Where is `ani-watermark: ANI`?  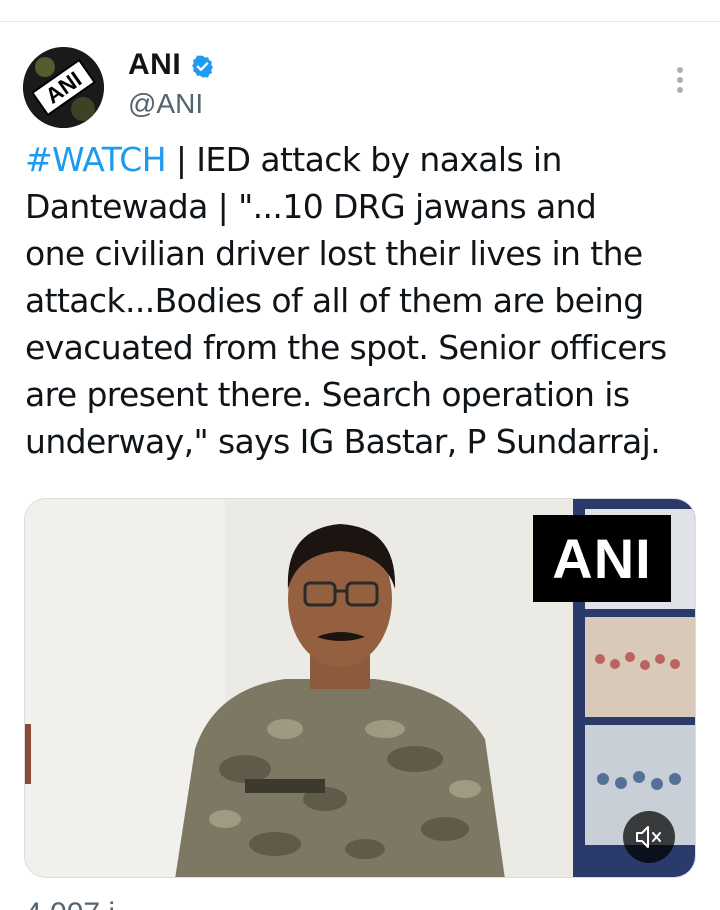 ani-watermark: ANI is located at coordinates (602, 558).